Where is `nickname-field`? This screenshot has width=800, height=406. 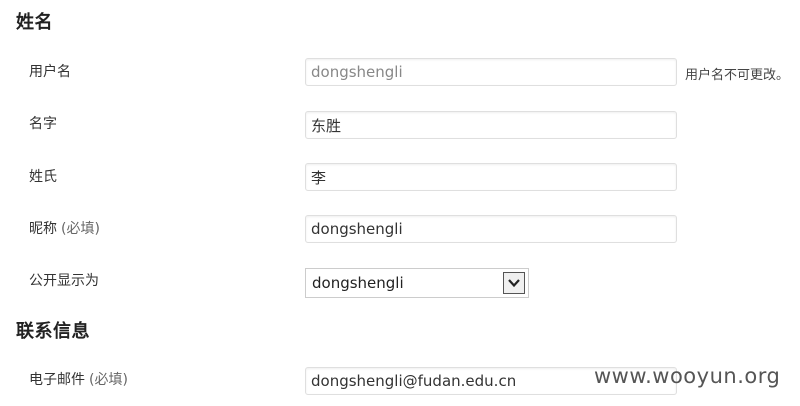
nickname-field is located at coordinates (491, 229).